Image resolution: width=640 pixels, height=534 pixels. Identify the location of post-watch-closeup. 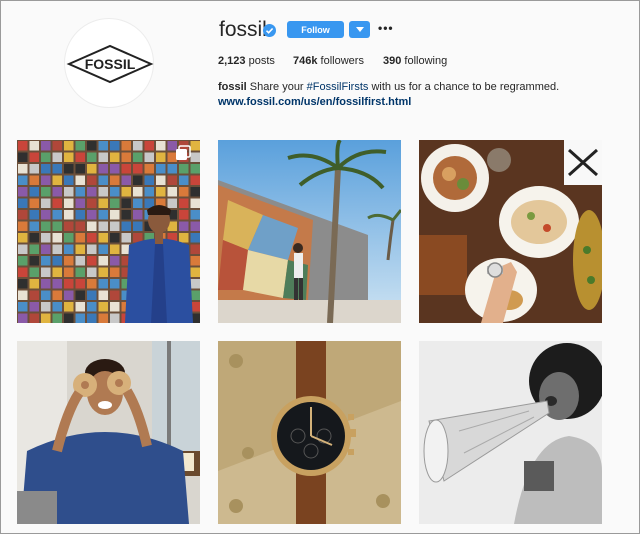
(309, 432).